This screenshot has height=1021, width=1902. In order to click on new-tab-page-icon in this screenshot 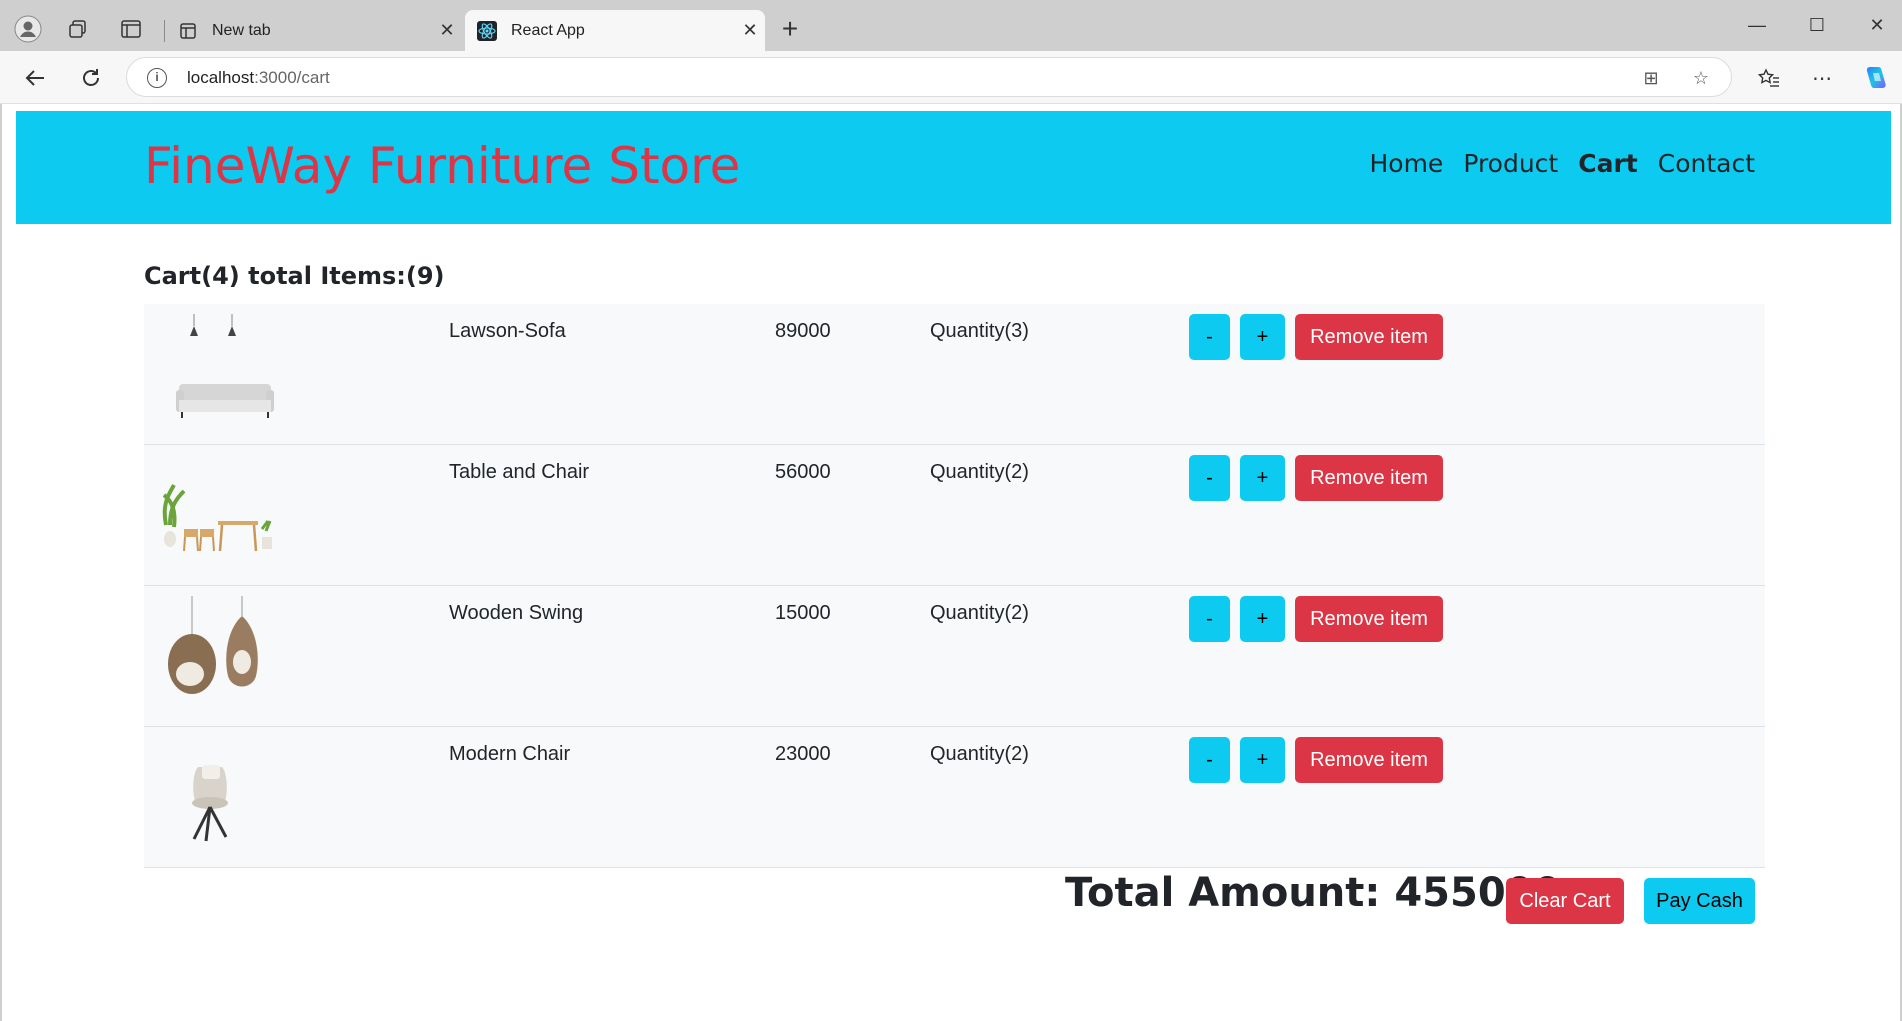, I will do `click(188, 31)`.